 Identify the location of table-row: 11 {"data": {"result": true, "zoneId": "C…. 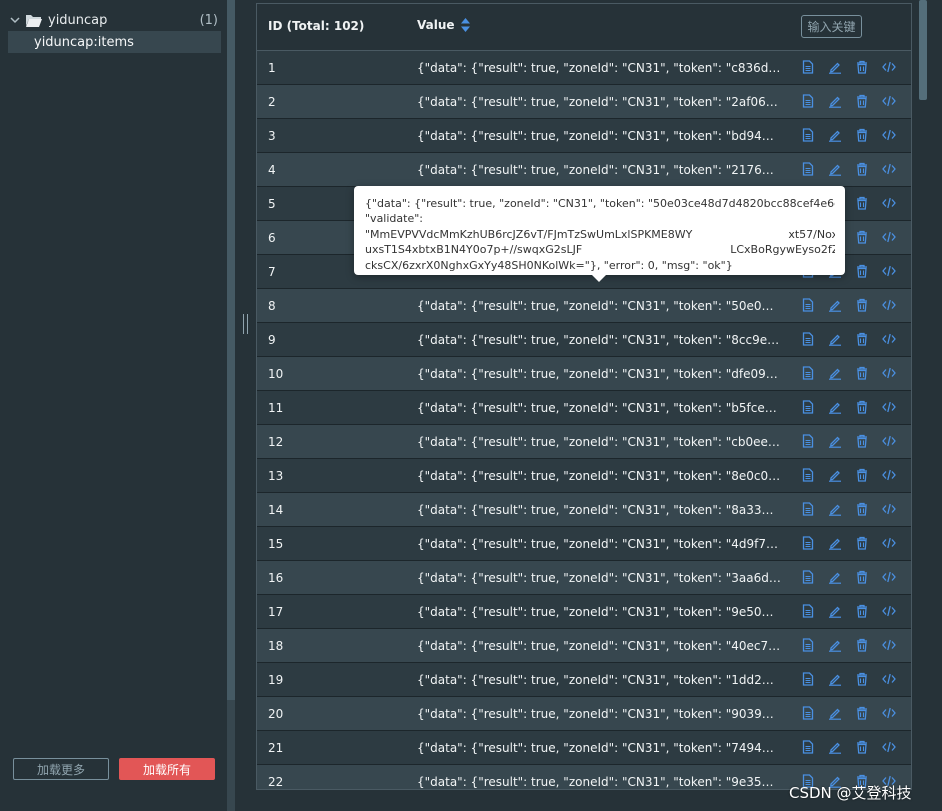
(584, 408).